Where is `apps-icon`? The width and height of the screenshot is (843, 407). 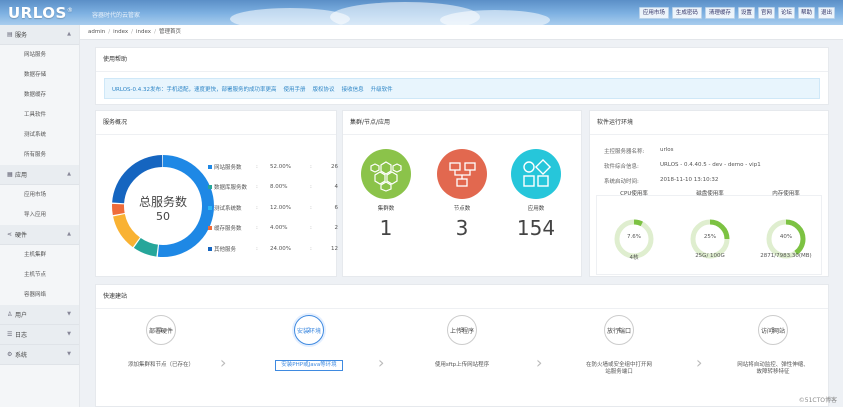
apps-icon is located at coordinates (537, 172).